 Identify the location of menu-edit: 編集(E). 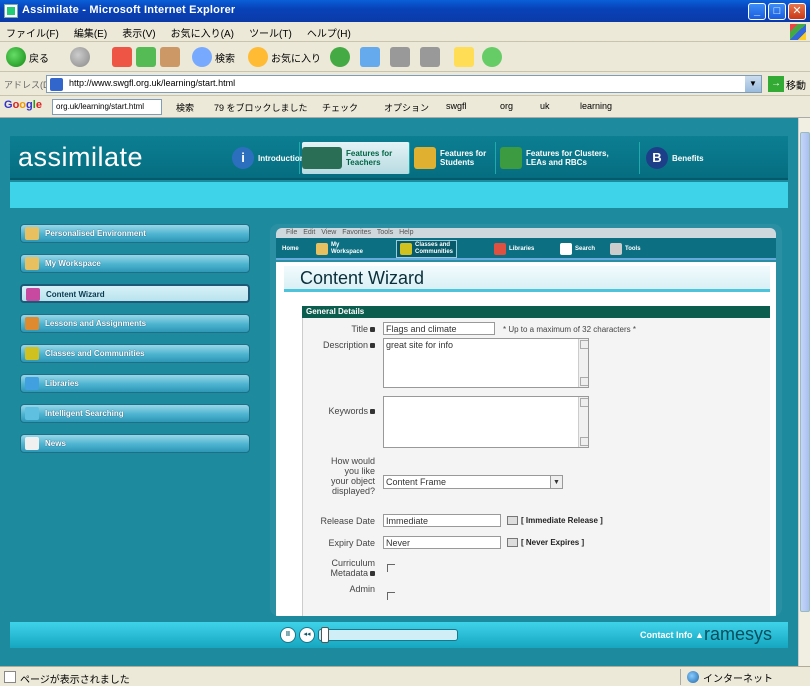
(90, 32).